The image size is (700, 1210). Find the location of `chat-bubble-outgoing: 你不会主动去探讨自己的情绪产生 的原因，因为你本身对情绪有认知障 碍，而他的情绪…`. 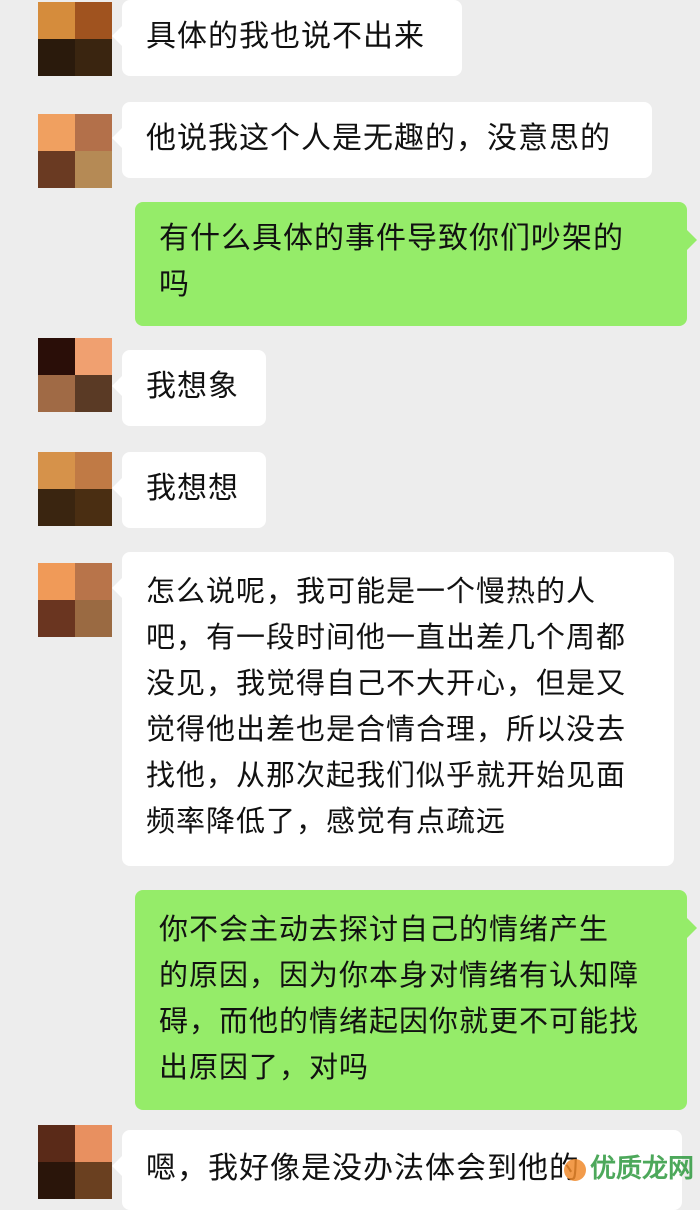

chat-bubble-outgoing: 你不会主动去探讨自己的情绪产生 的原因，因为你本身对情绪有认知障 碍，而他的情绪… is located at coordinates (416, 1000).